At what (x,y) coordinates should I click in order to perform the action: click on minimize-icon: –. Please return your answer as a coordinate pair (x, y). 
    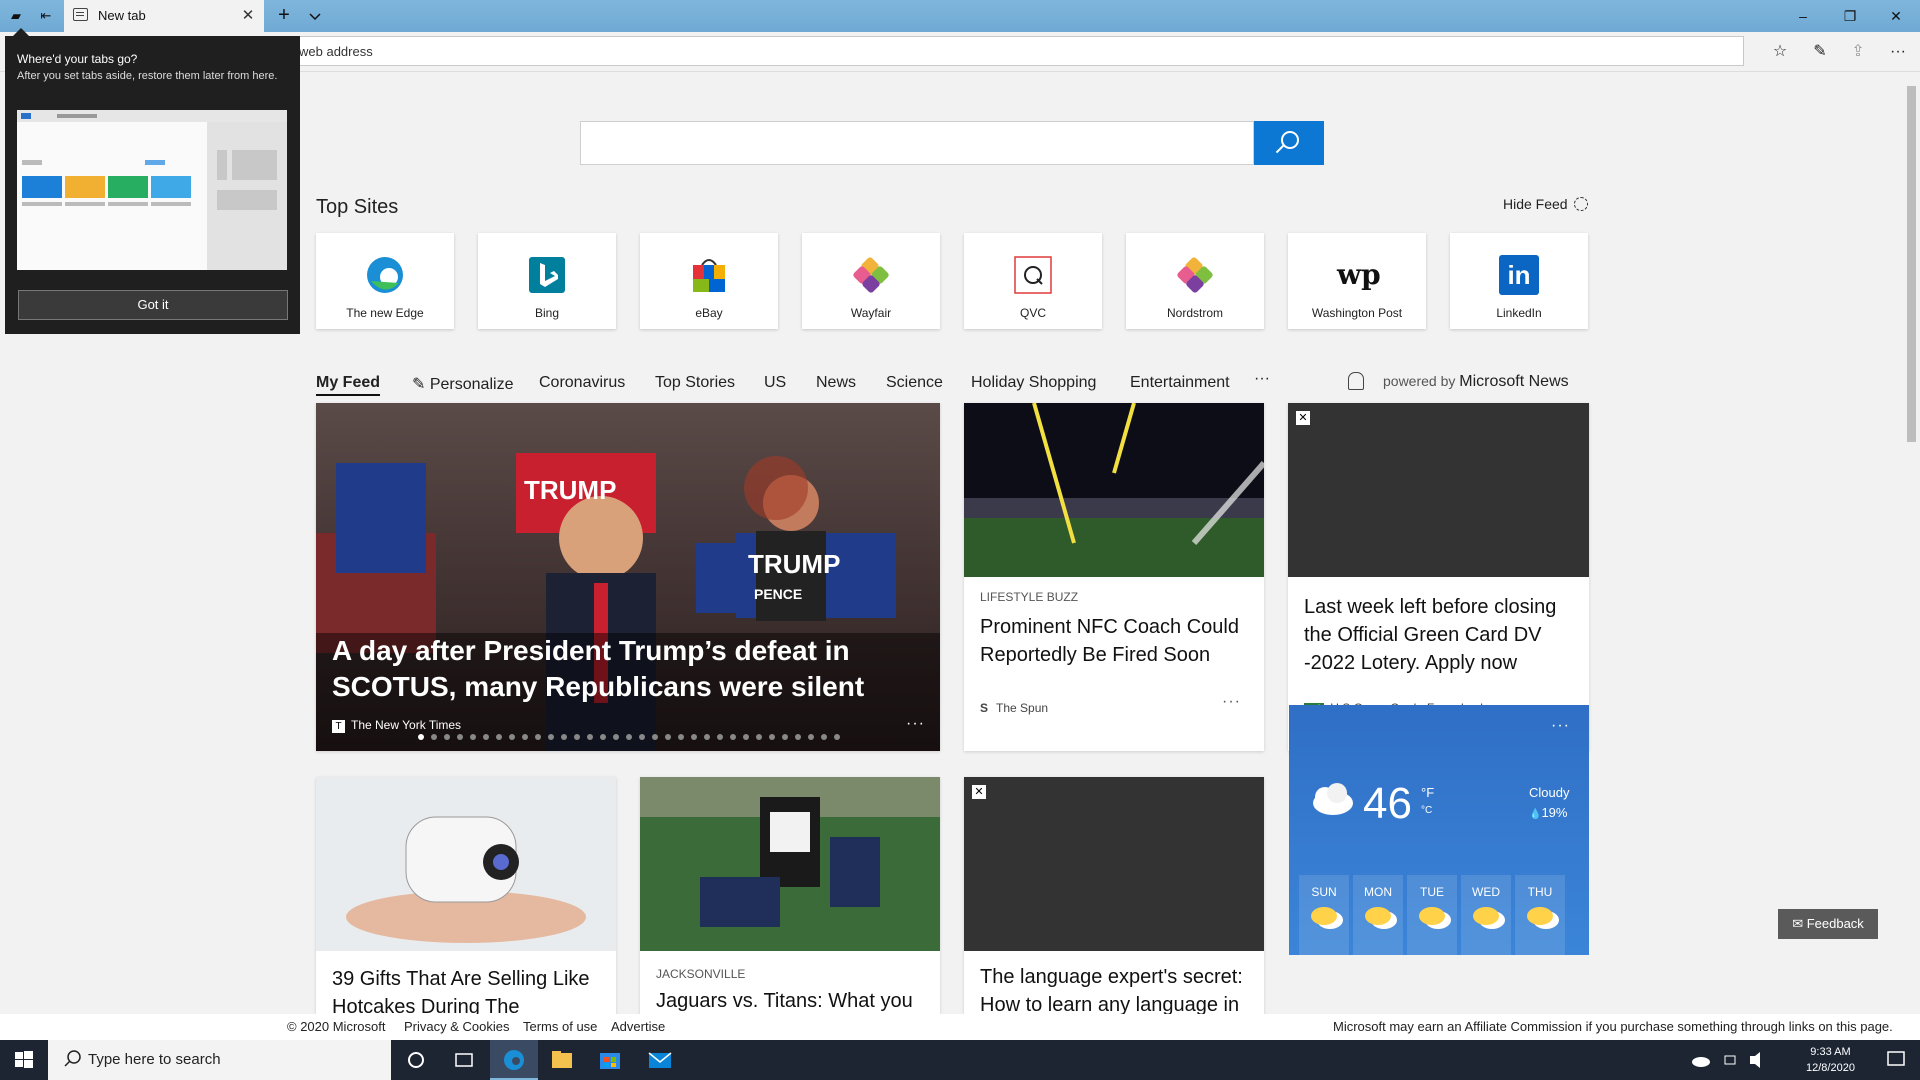
    Looking at the image, I should click on (1803, 16).